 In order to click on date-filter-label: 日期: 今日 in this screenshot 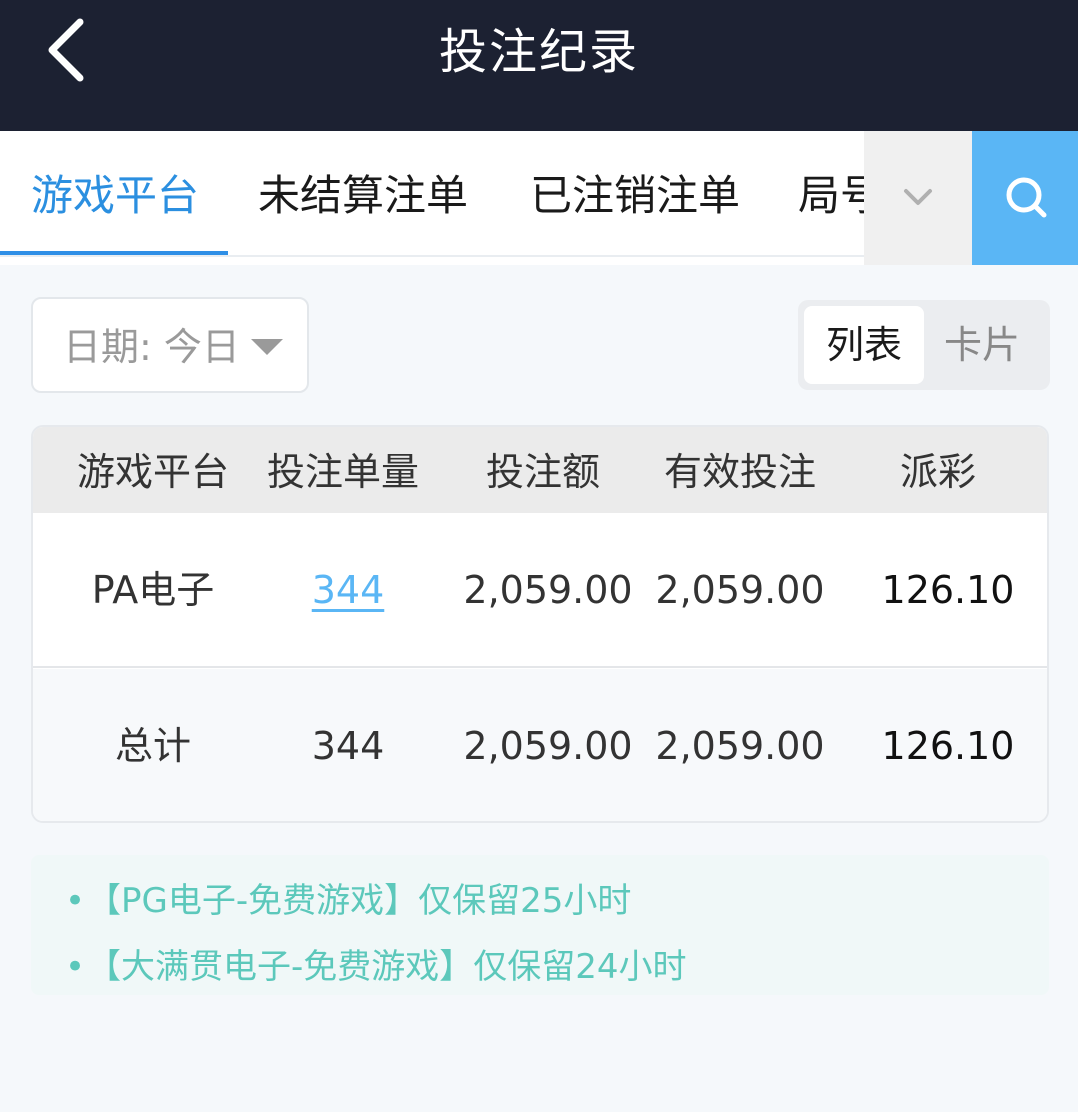, I will do `click(151, 347)`.